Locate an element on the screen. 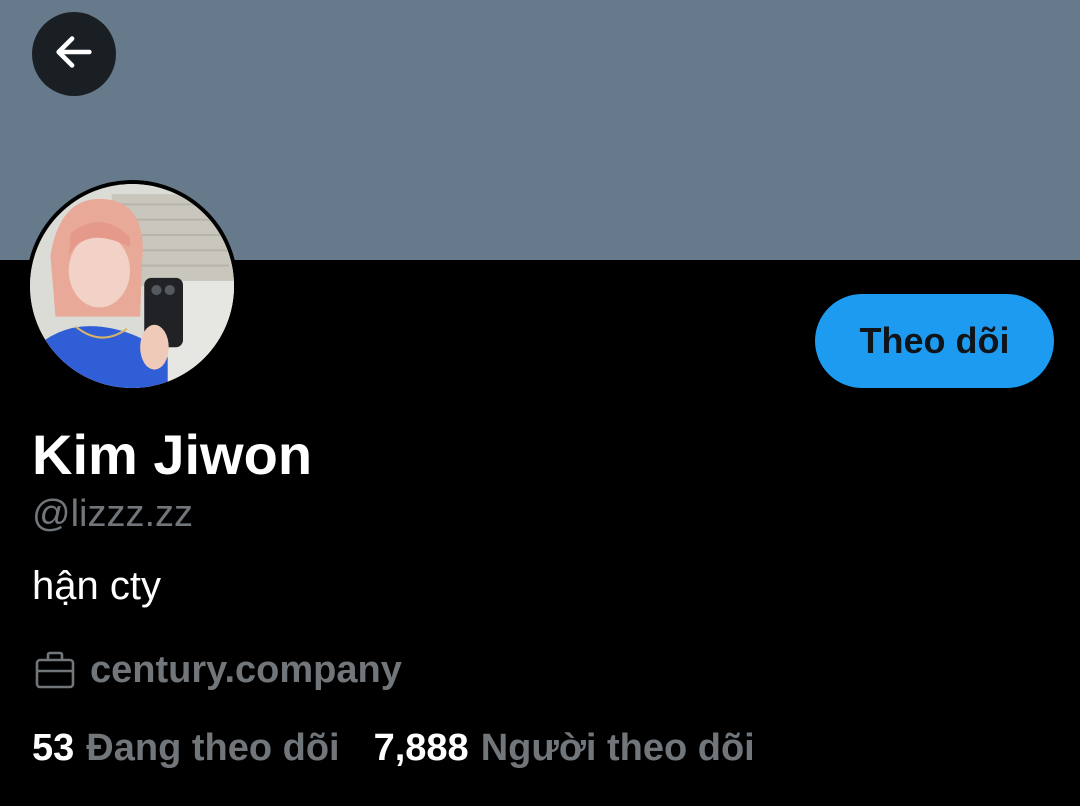 This screenshot has width=1080, height=806. avatar is located at coordinates (132, 286).